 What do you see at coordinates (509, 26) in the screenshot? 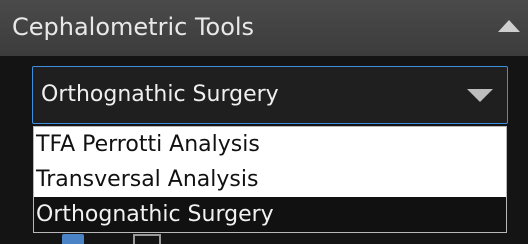
I see `triangle-up-icon` at bounding box center [509, 26].